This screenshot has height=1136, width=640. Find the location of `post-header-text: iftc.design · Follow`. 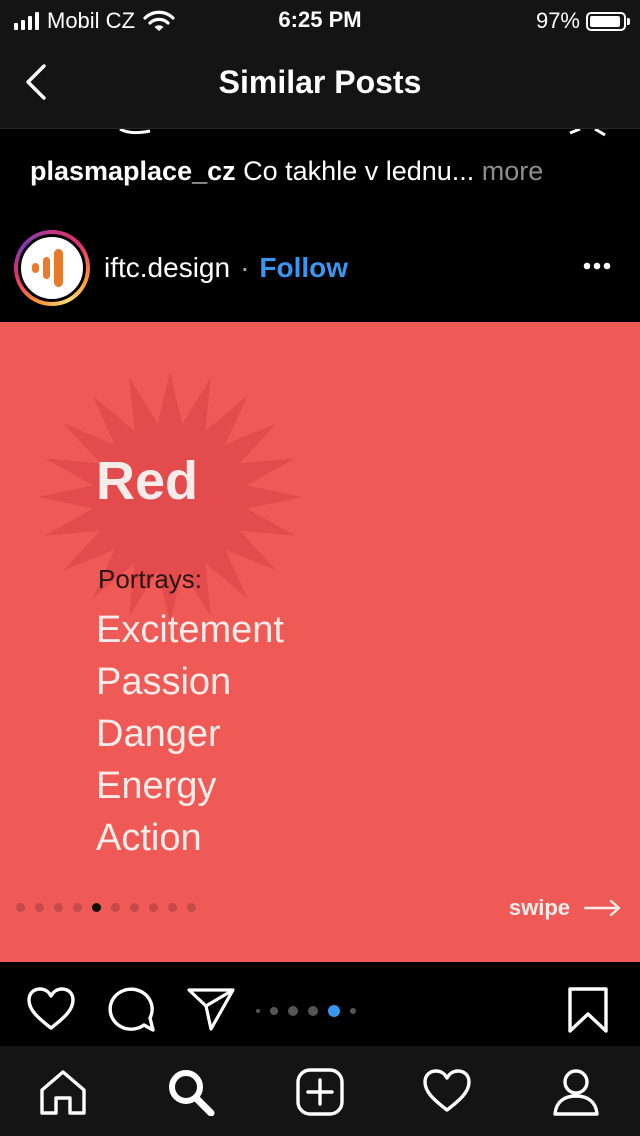

post-header-text: iftc.design · Follow is located at coordinates (226, 268).